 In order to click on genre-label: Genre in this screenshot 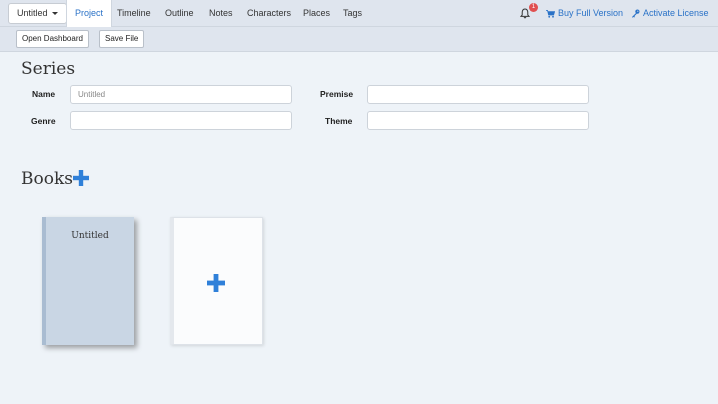, I will do `click(43, 121)`.